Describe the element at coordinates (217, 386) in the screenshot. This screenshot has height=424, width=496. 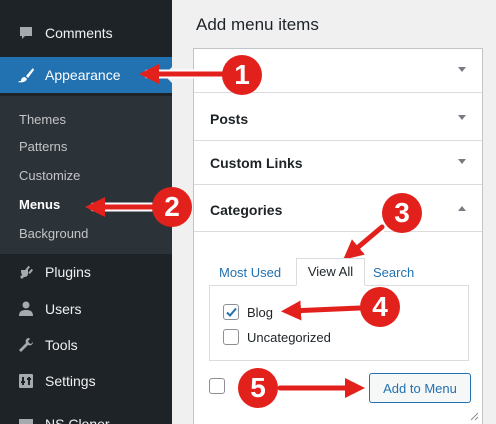
I see `select-all-checkbox` at that location.